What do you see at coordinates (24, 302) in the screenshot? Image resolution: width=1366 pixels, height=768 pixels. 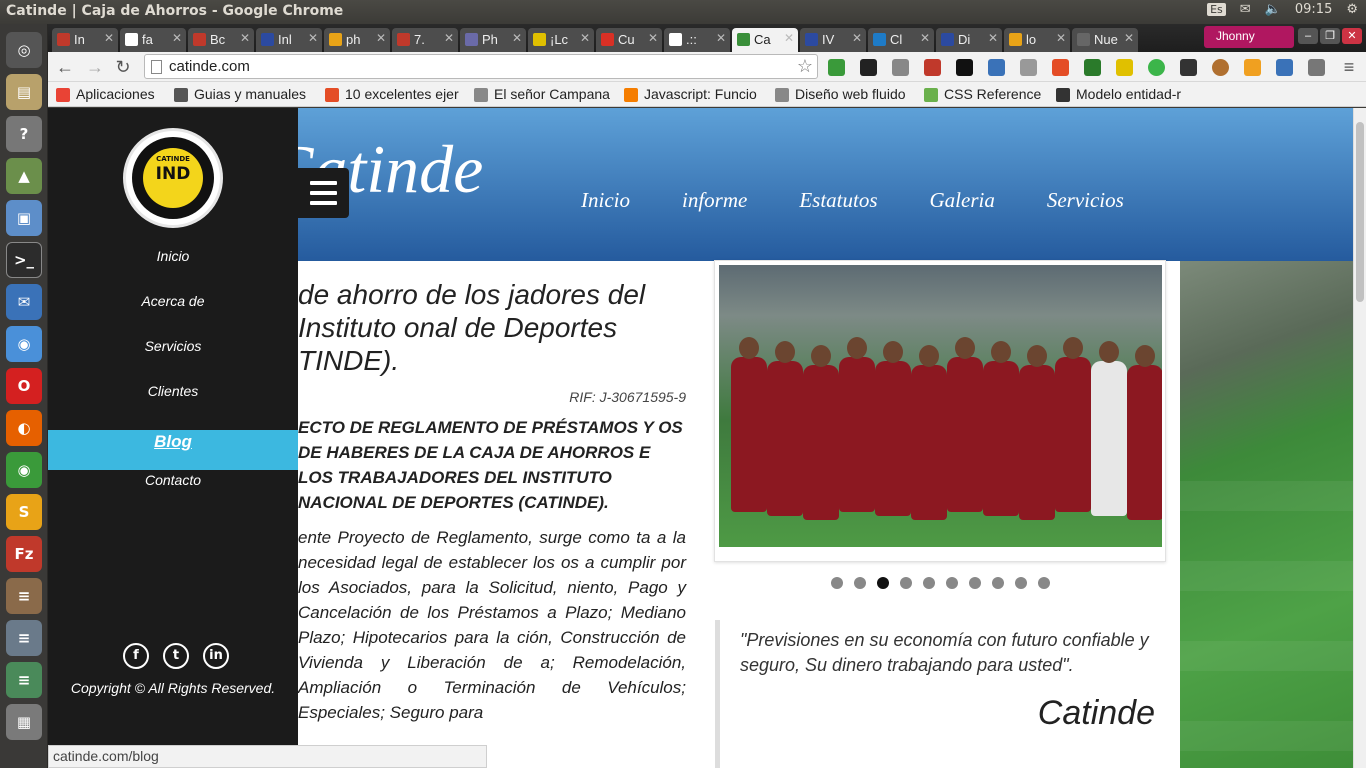 I see `thunderbird-icon: ✉` at bounding box center [24, 302].